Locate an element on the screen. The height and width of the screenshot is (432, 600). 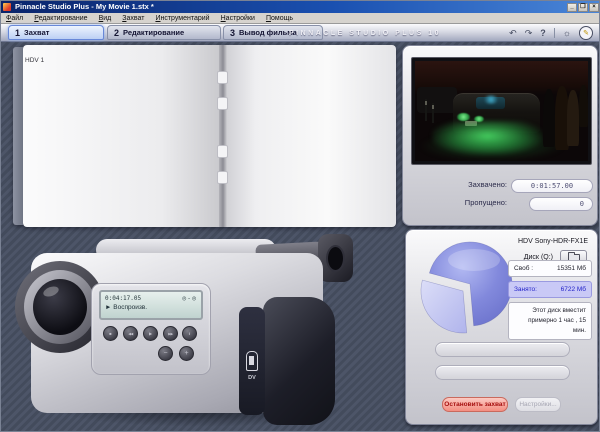
free-label: Своб : is located at coordinates (524, 268).